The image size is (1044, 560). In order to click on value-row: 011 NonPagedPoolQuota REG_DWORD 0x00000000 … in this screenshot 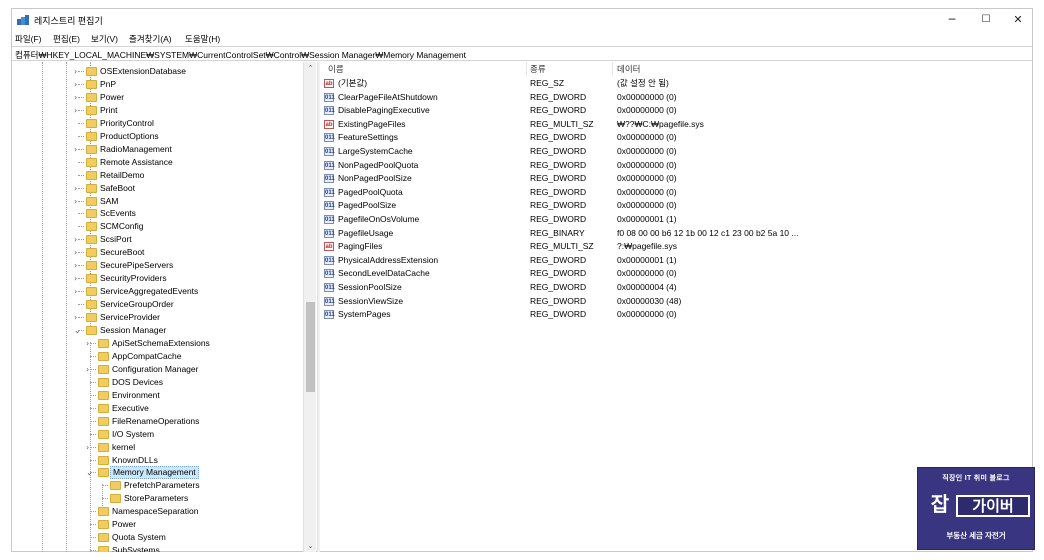, I will do `click(676, 166)`.